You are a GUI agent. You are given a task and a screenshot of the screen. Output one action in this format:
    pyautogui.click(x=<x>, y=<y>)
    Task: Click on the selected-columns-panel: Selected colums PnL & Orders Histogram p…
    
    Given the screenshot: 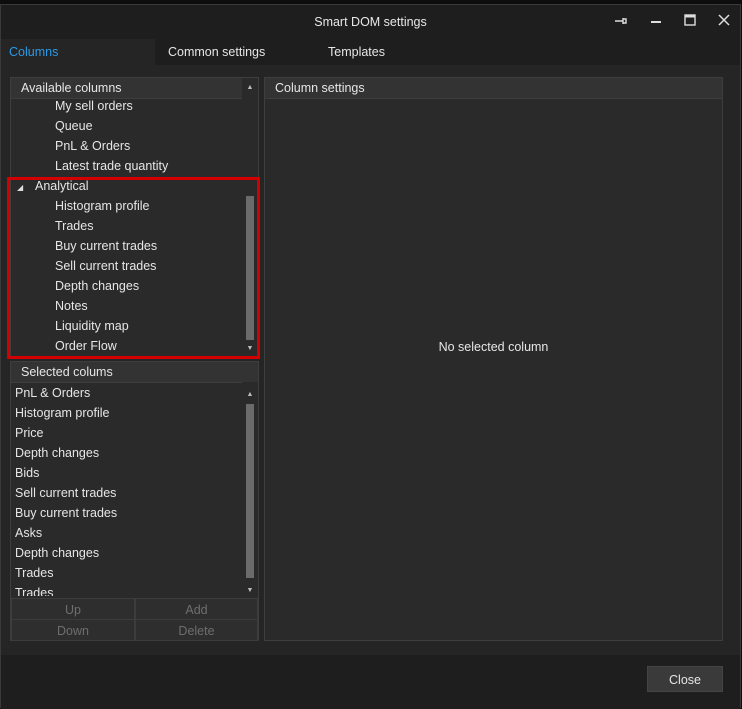 What is the action you would take?
    pyautogui.click(x=134, y=501)
    